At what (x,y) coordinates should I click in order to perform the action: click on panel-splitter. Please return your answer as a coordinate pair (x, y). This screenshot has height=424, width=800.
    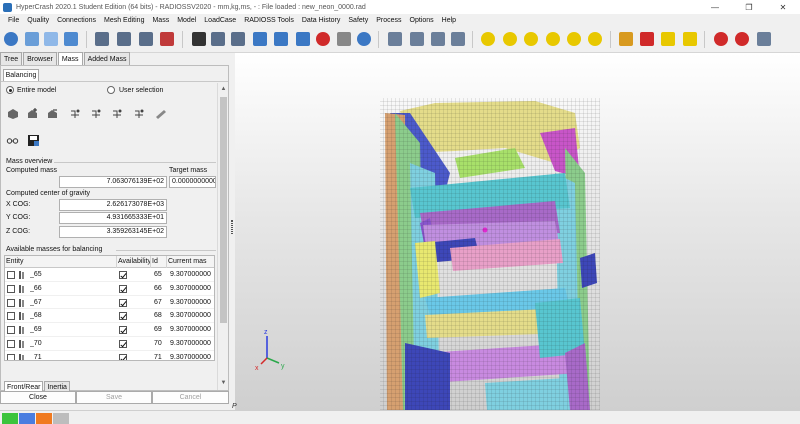
    Looking at the image, I should click on (232, 227).